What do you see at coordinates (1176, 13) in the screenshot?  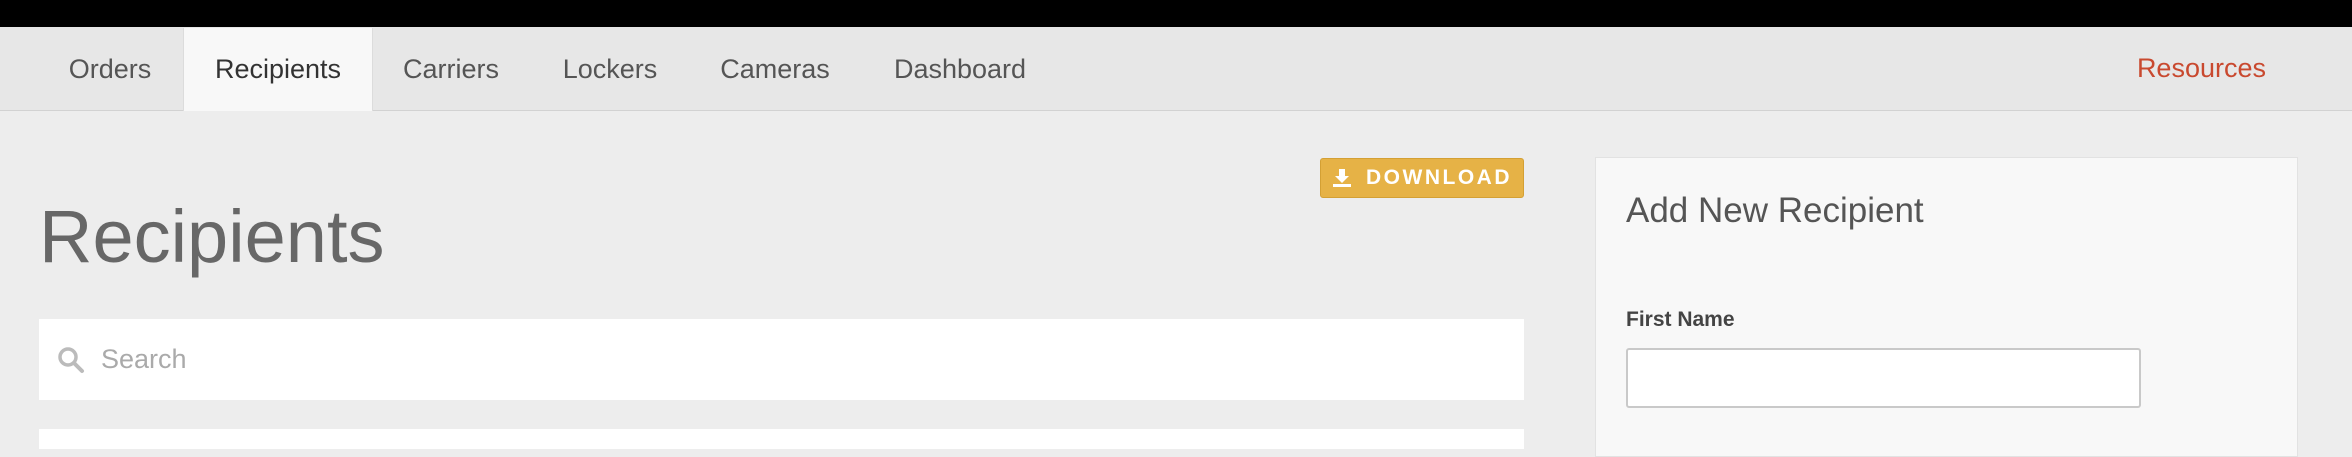 I see `top-black-bar` at bounding box center [1176, 13].